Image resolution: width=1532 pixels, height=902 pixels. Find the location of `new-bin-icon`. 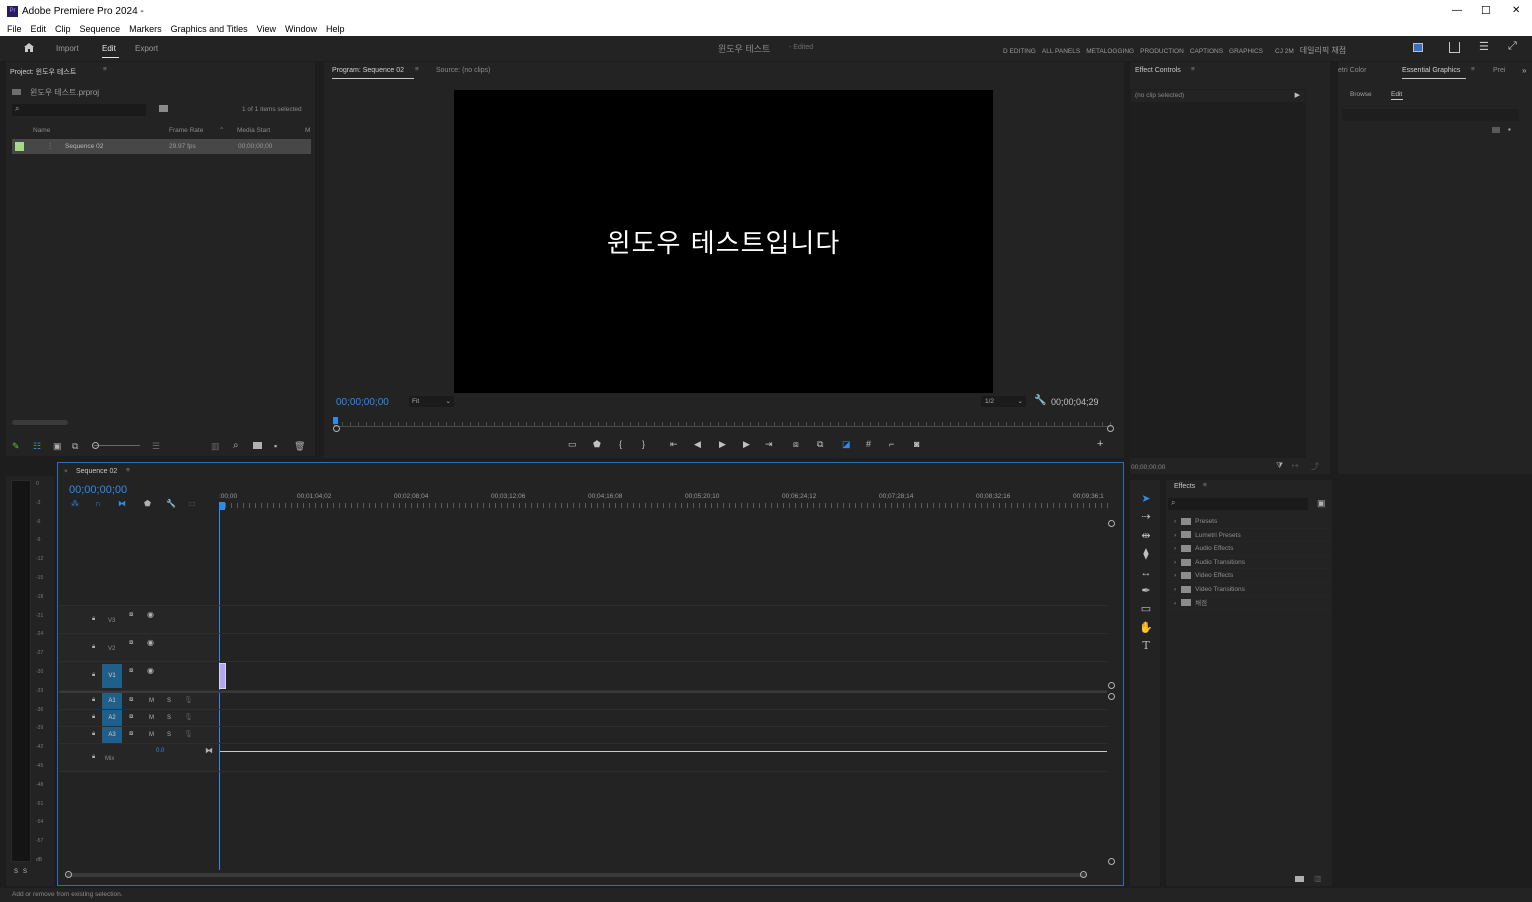

new-bin-icon is located at coordinates (257, 445).